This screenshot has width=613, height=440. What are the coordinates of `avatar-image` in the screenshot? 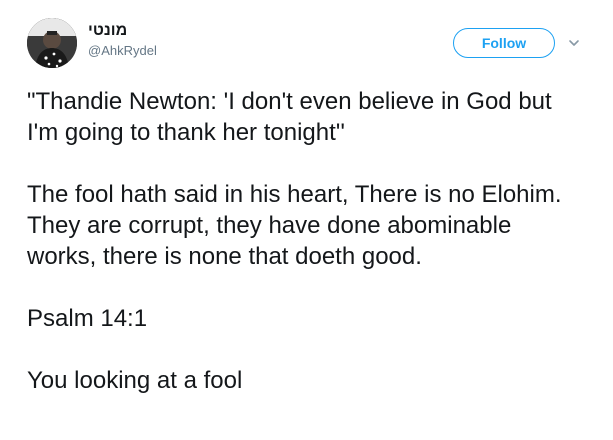 It's located at (52, 43).